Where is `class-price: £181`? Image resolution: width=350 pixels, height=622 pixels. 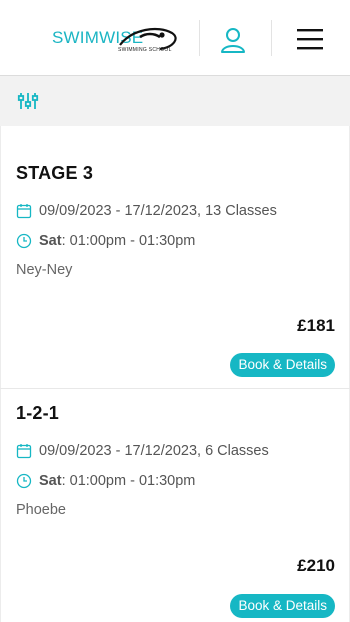
class-price: £181 is located at coordinates (316, 325).